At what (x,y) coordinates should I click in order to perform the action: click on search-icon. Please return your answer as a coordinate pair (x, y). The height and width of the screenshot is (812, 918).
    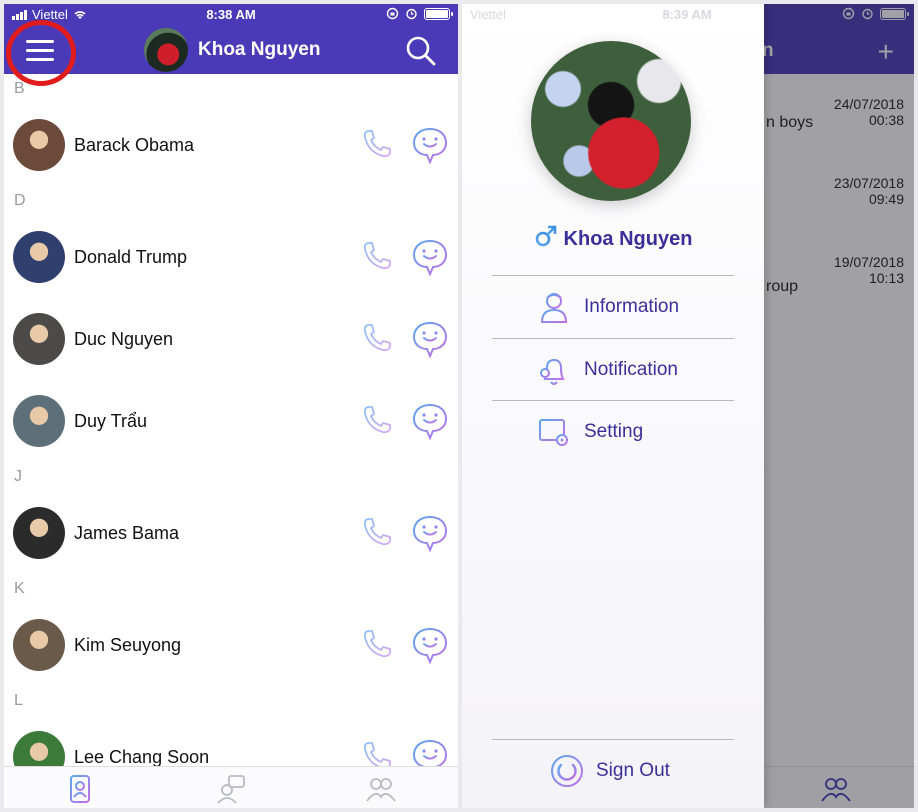
    Looking at the image, I should click on (421, 51).